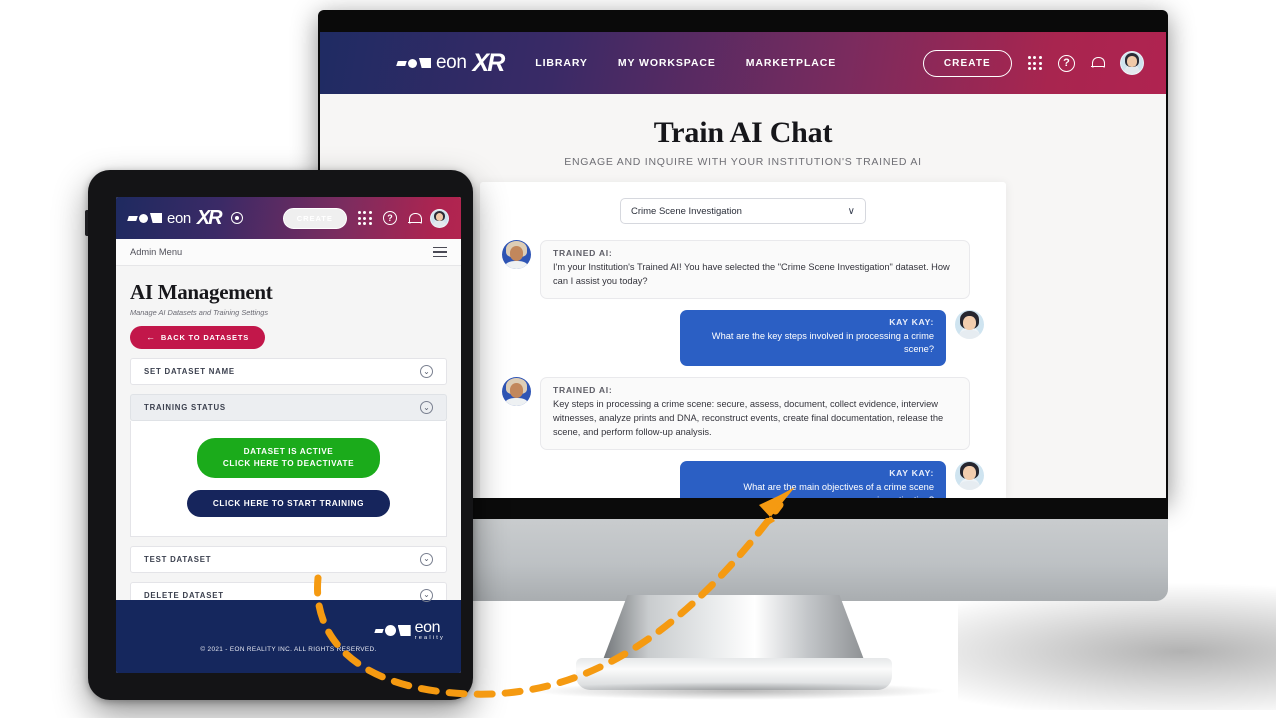  Describe the element at coordinates (440, 252) in the screenshot. I see `hamburger-menu-icon` at that location.